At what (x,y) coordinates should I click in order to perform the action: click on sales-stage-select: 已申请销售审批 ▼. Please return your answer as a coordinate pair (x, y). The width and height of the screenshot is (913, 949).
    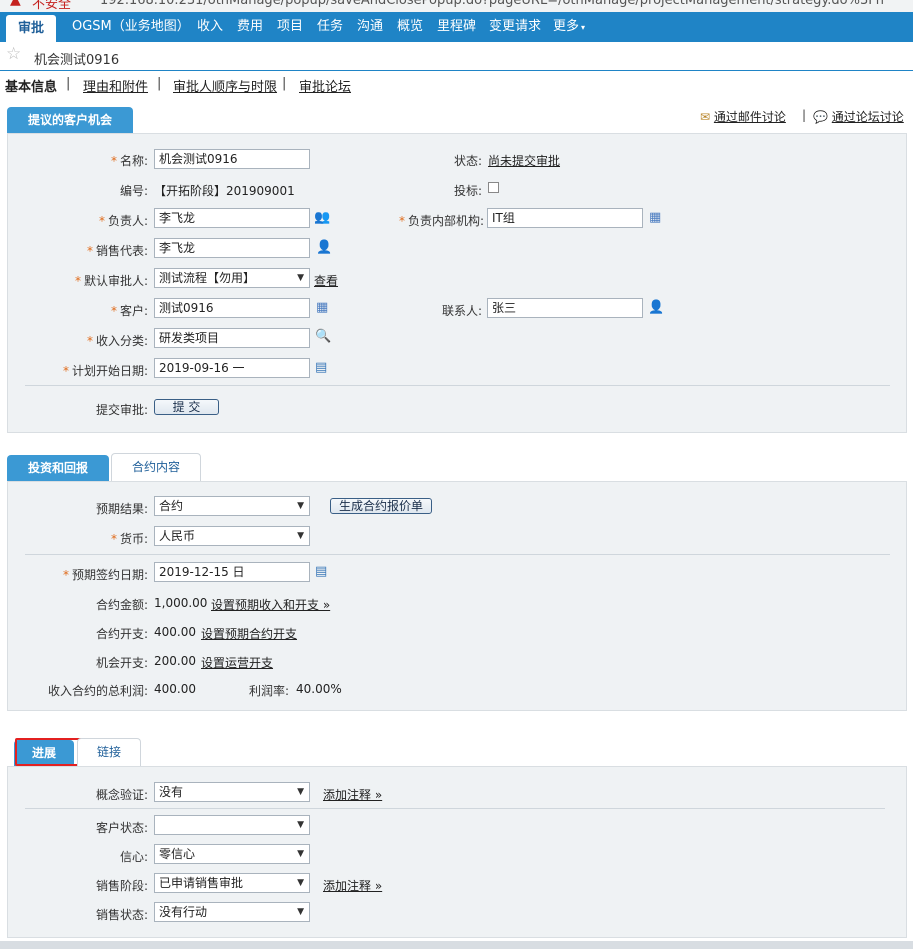
    Looking at the image, I should click on (232, 883).